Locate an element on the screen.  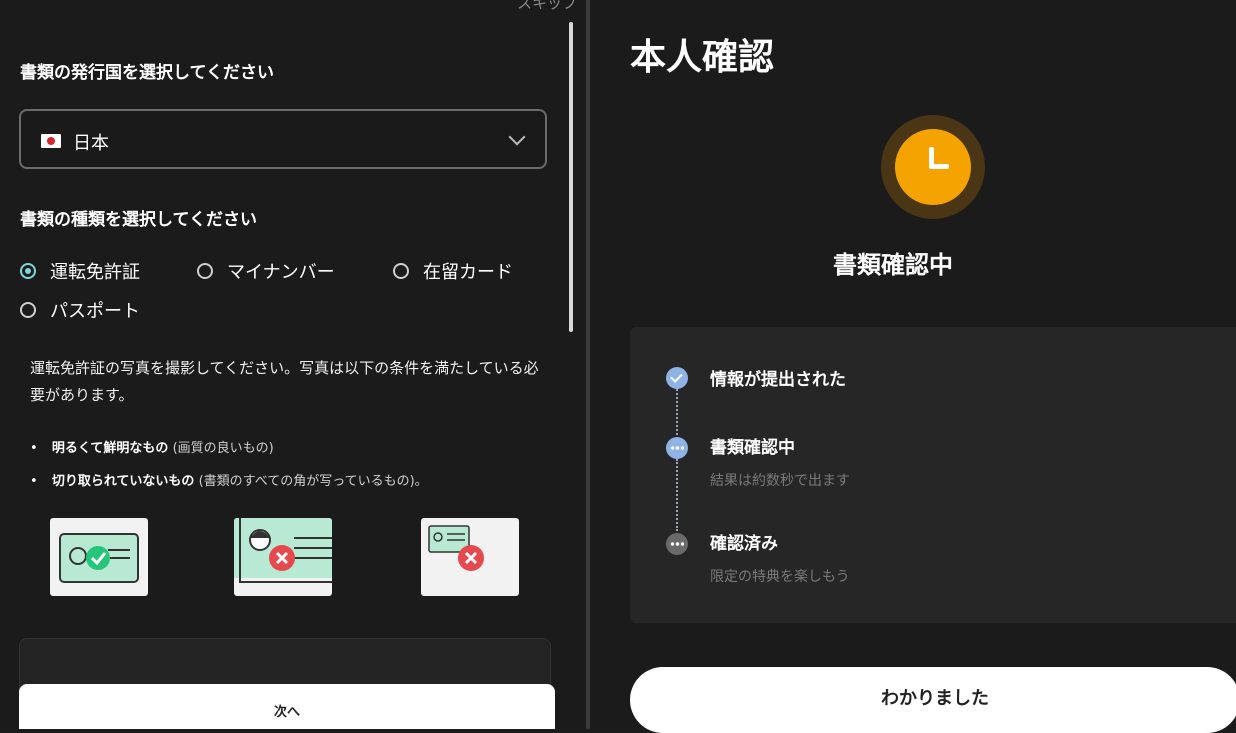
radio-drivers-license: 運転免許証 is located at coordinates (80, 271).